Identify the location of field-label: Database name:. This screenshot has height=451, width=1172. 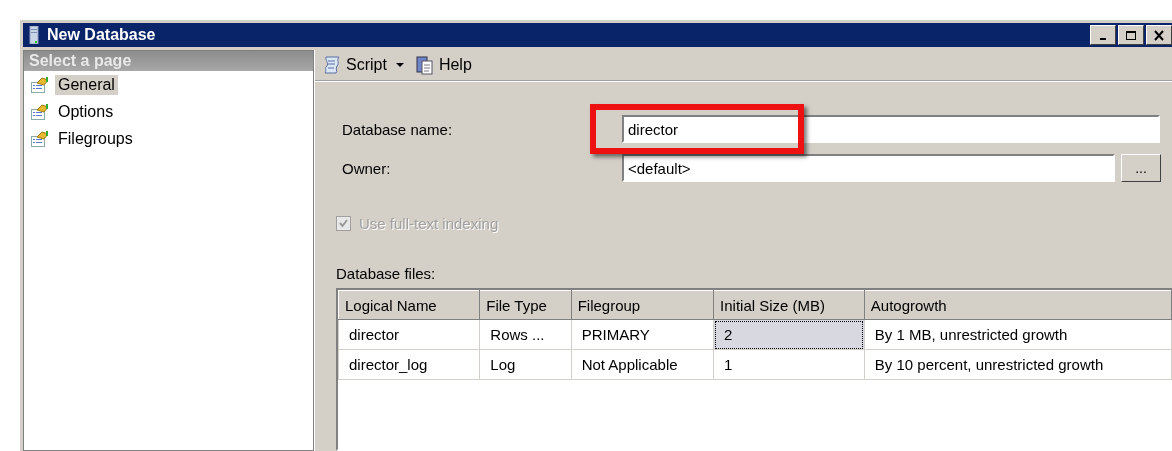
(398, 129).